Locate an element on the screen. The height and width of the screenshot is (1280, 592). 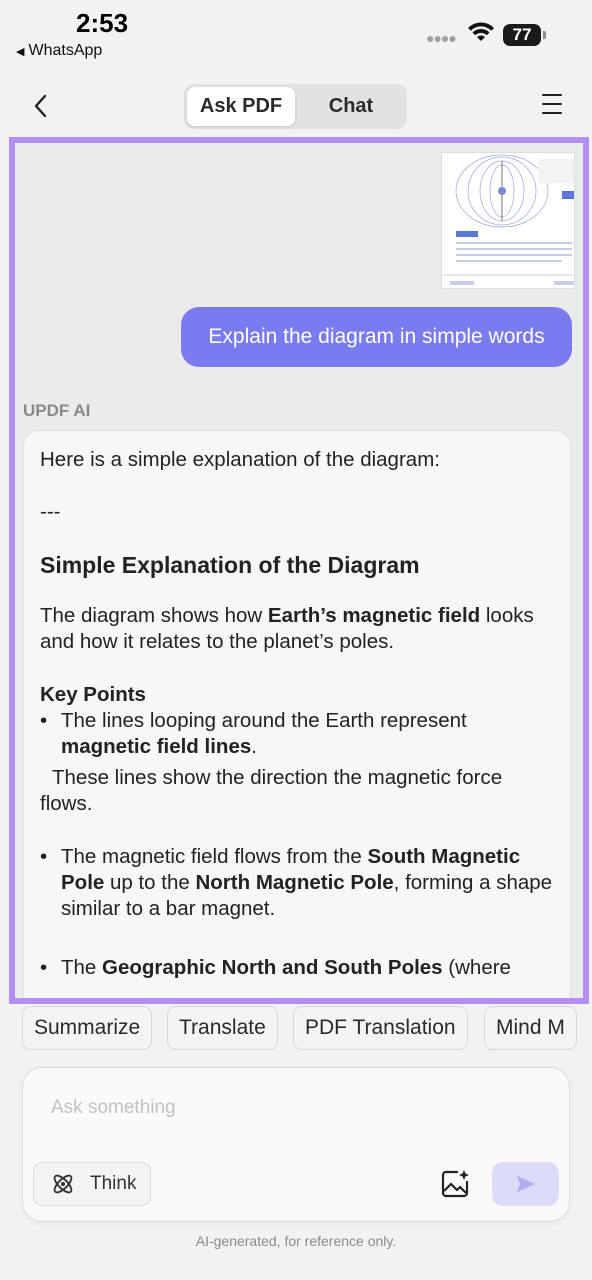
user-message-bubble: Explain the diagram in simple words is located at coordinates (376, 337).